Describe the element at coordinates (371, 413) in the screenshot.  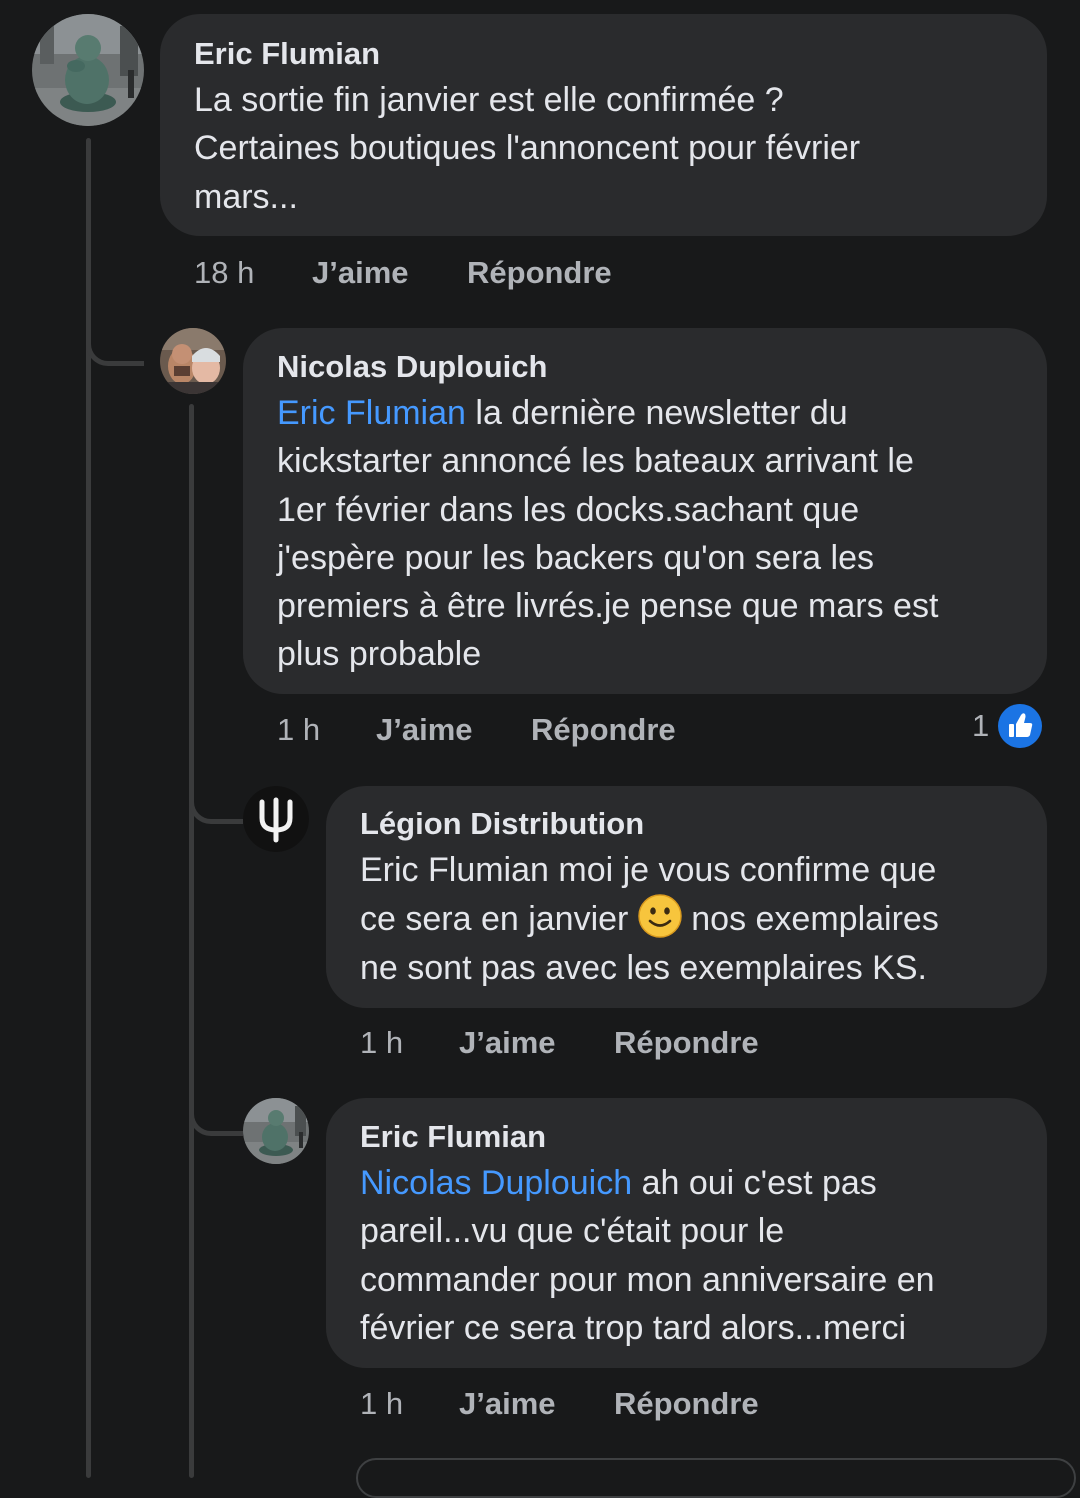
I see `mention-link: Eric Flumian` at that location.